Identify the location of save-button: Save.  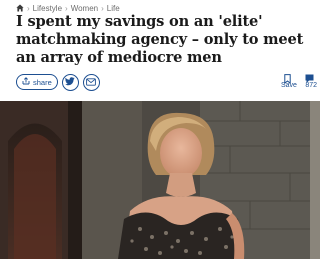
(289, 85).